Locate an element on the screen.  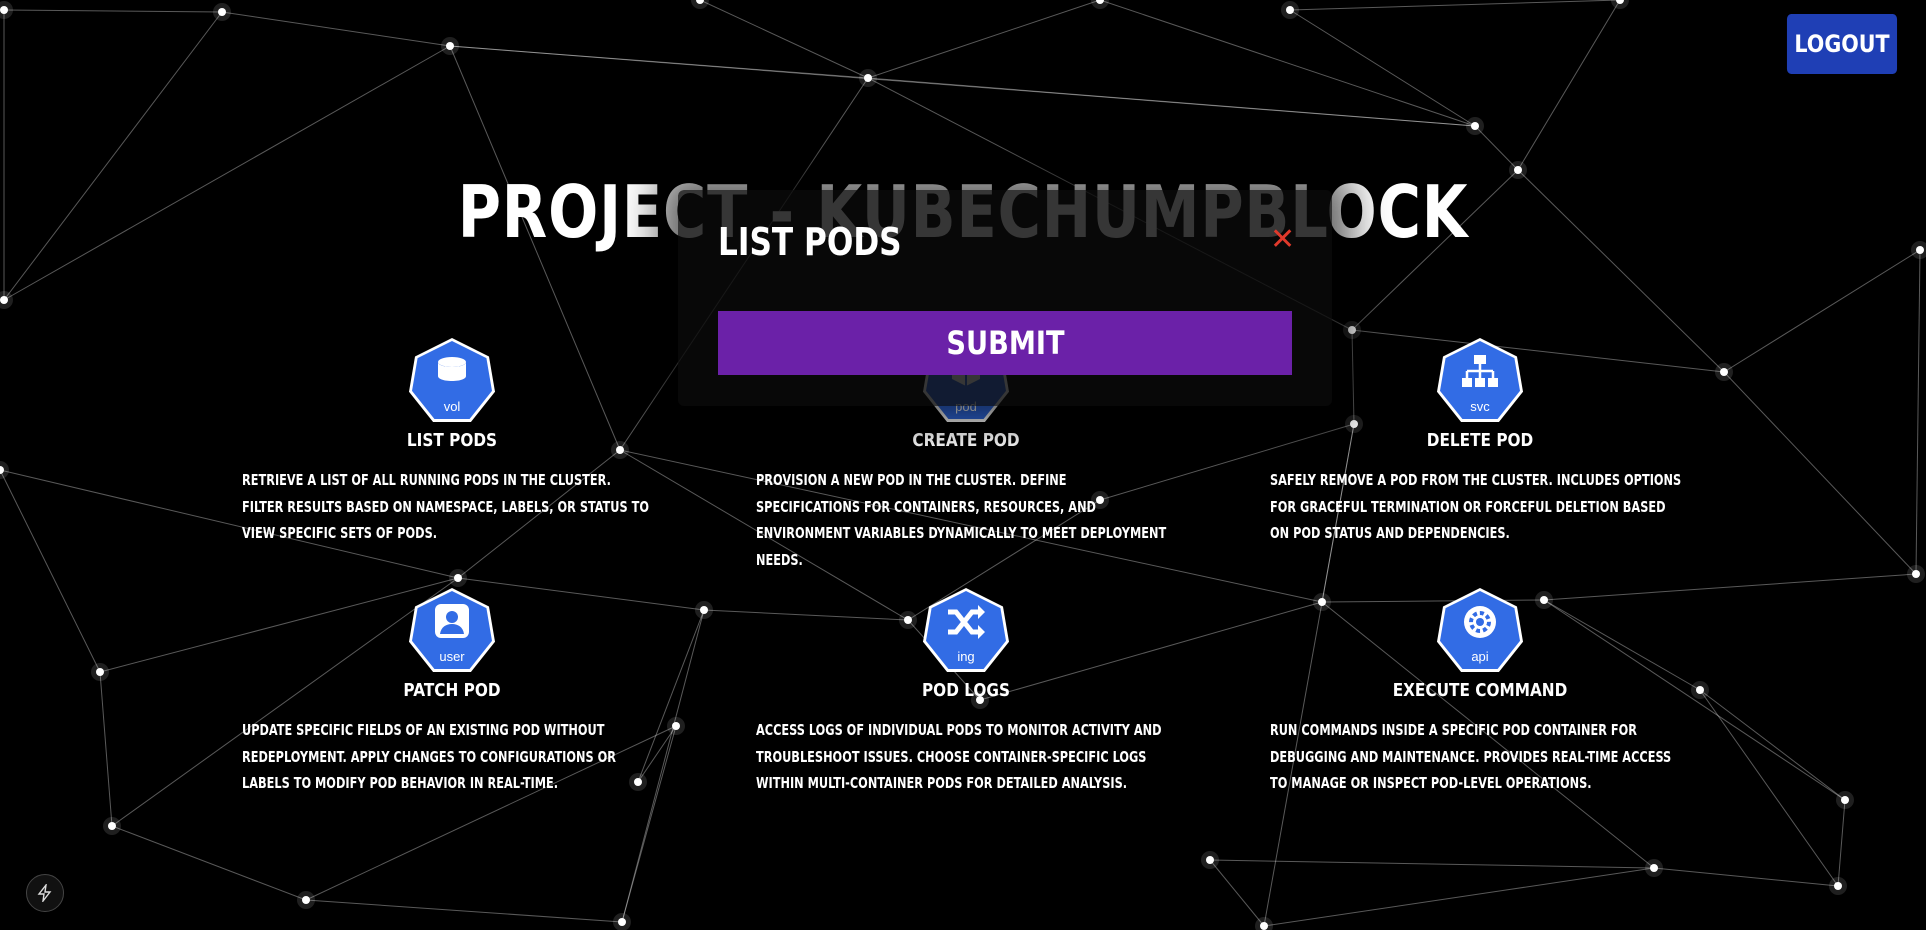
modal-title: LIST PODS is located at coordinates (810, 242).